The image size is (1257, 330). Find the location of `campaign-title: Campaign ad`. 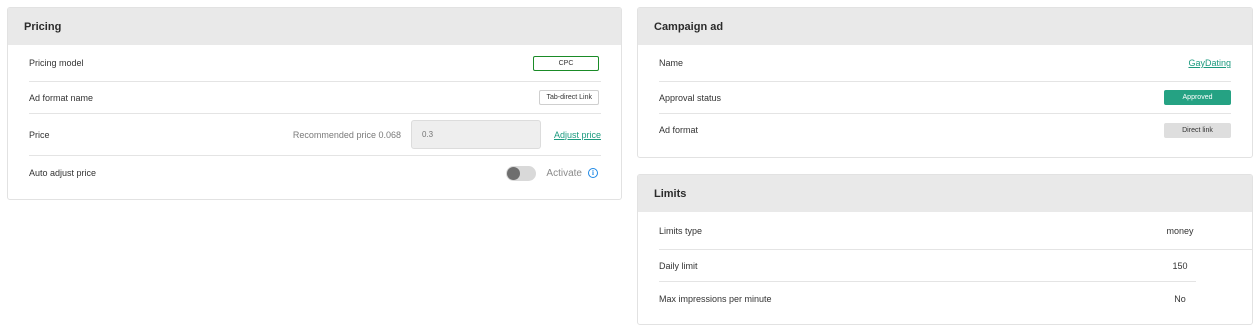

campaign-title: Campaign ad is located at coordinates (689, 26).